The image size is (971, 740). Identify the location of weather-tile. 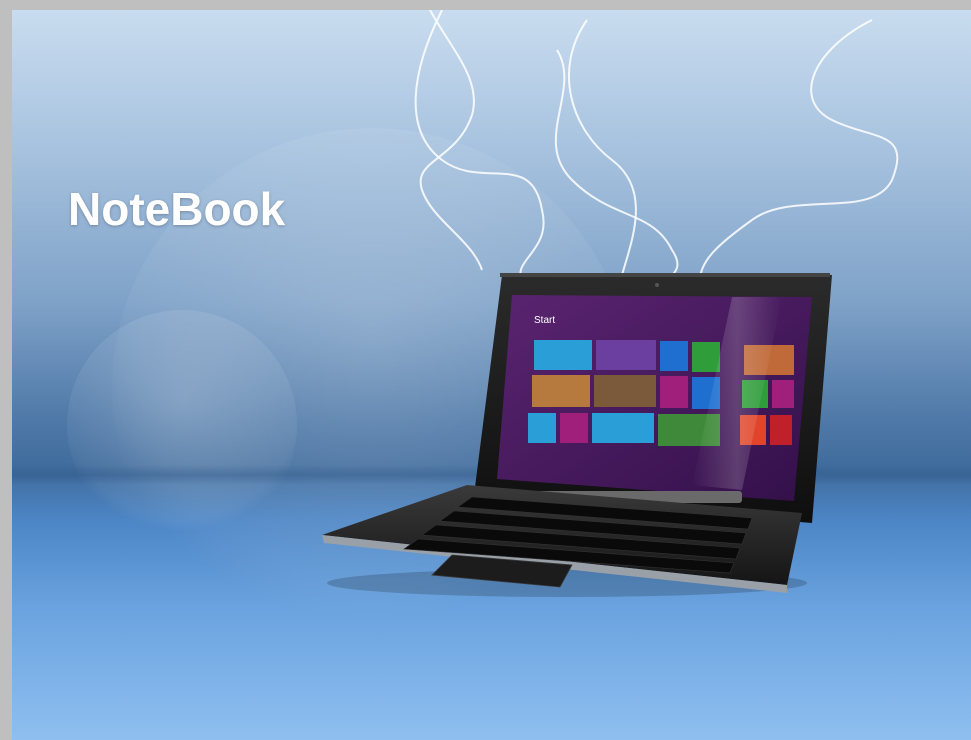
(542, 428).